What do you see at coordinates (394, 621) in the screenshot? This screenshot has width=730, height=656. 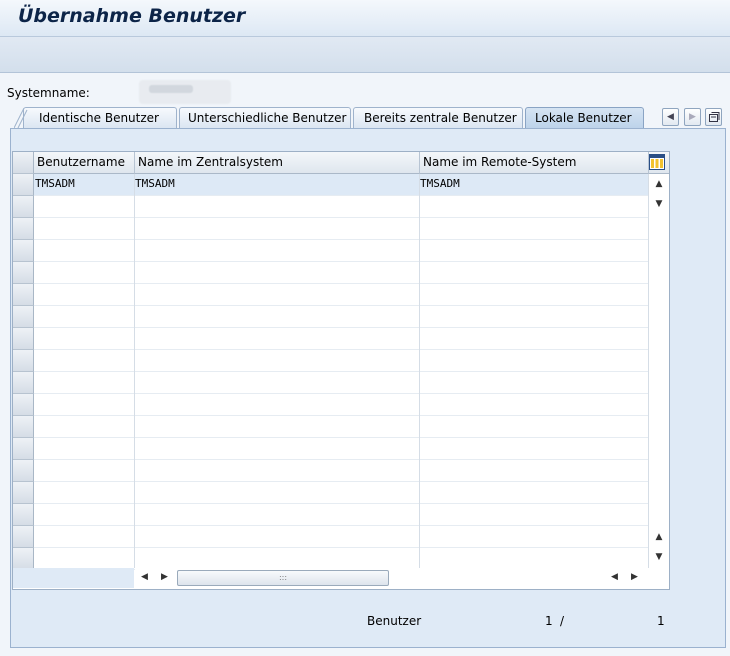 I see `footer-label: Benutzer` at bounding box center [394, 621].